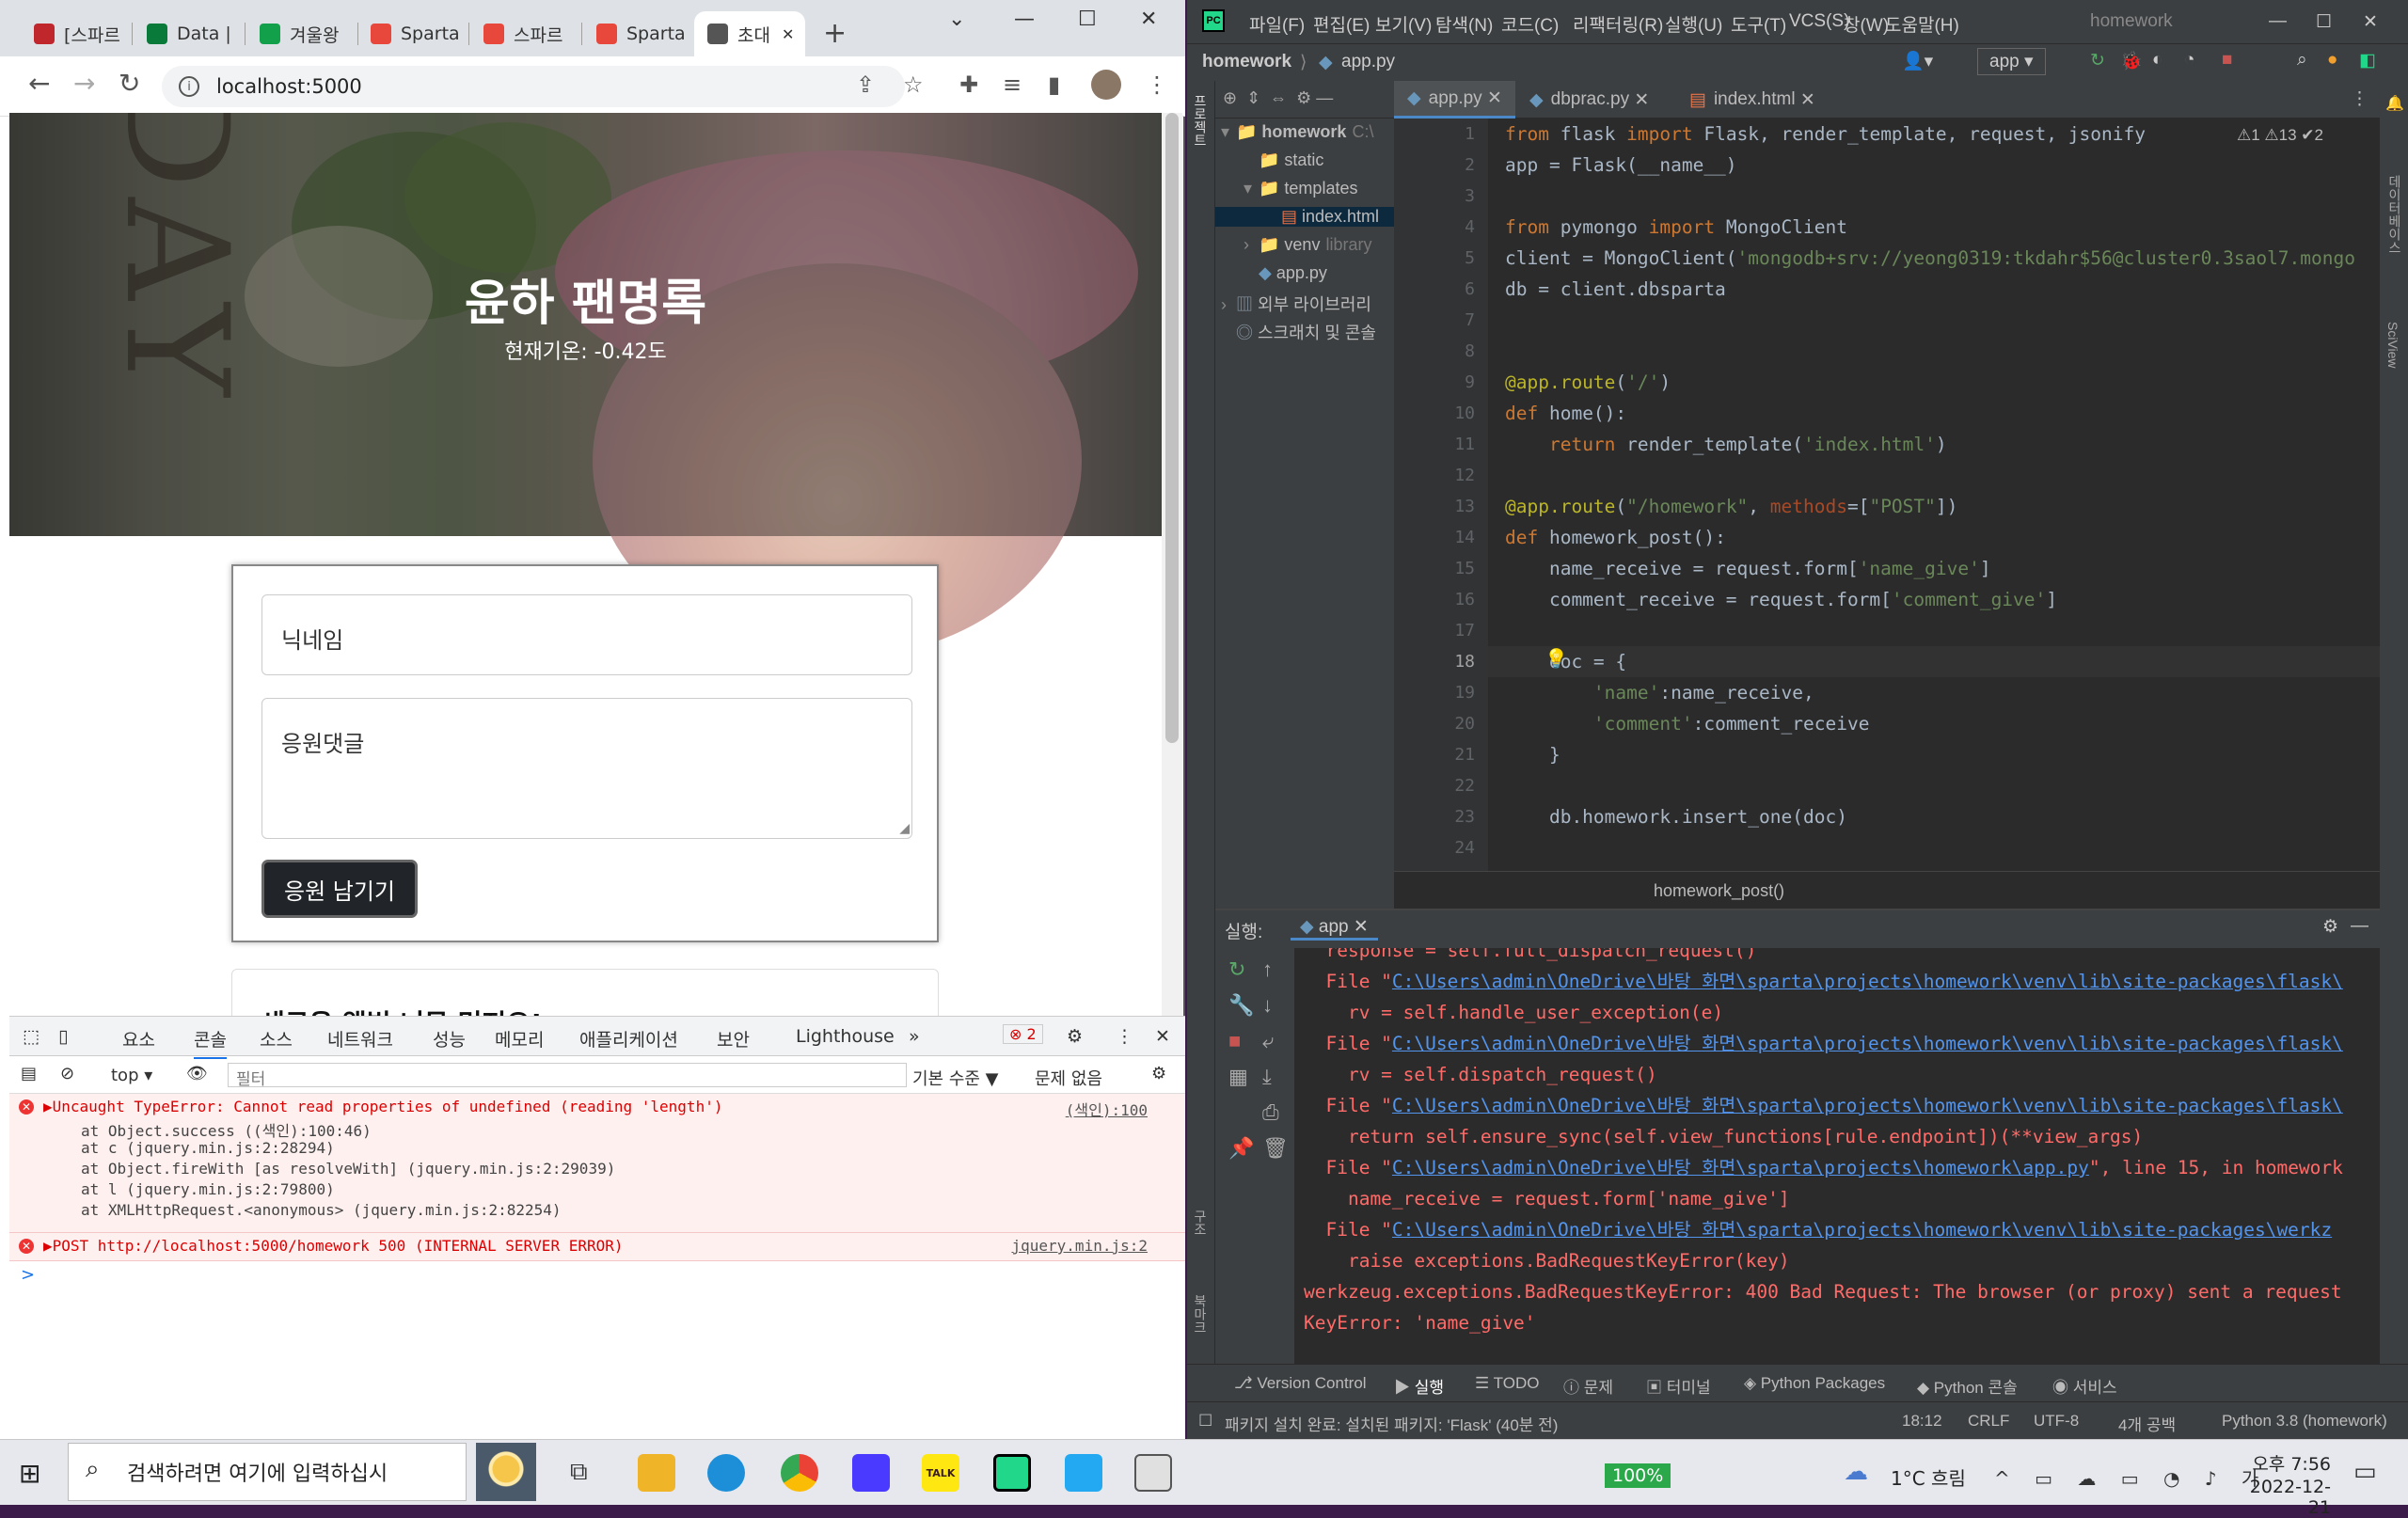 This screenshot has height=1518, width=2408. Describe the element at coordinates (586, 768) in the screenshot. I see `comment-textarea: 응원댓글 ◢` at that location.